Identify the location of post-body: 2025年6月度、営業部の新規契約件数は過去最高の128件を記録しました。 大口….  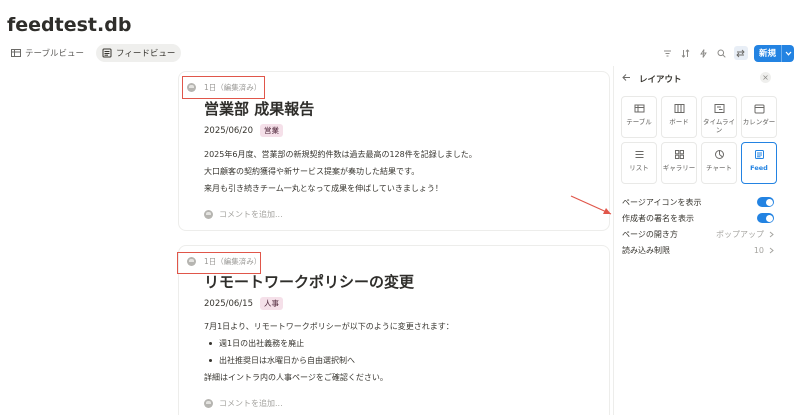
(340, 171).